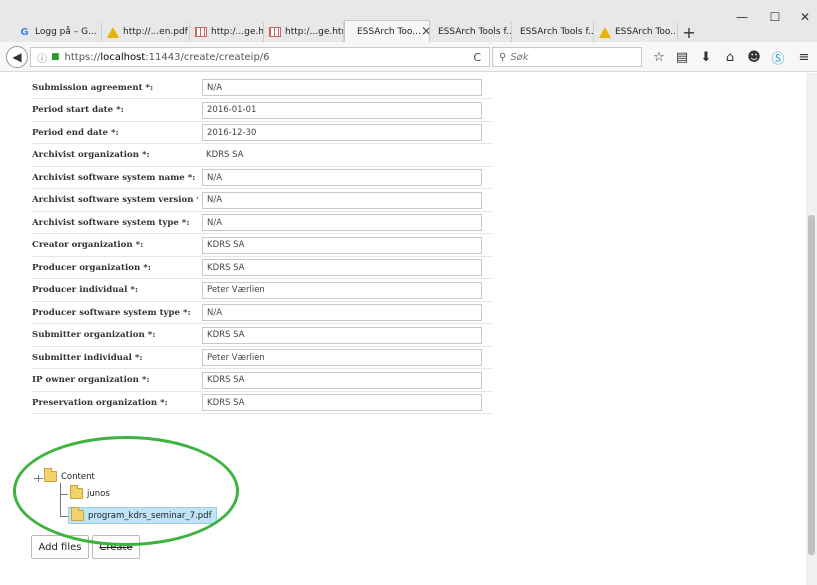 The width and height of the screenshot is (817, 585). I want to click on tab-label: http://...en.pdf, so click(155, 32).